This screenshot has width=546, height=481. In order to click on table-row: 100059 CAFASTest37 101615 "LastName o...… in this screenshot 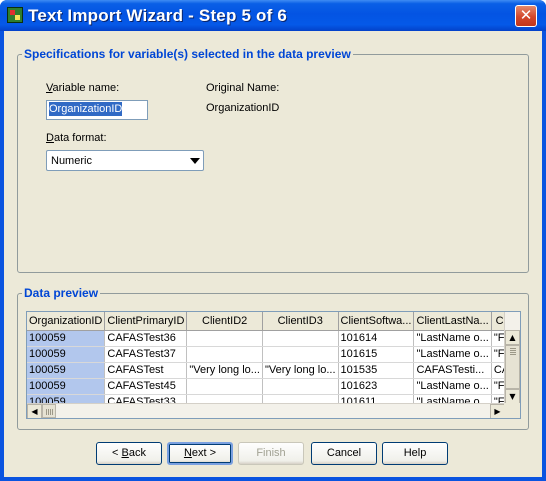, I will do `click(273, 354)`.